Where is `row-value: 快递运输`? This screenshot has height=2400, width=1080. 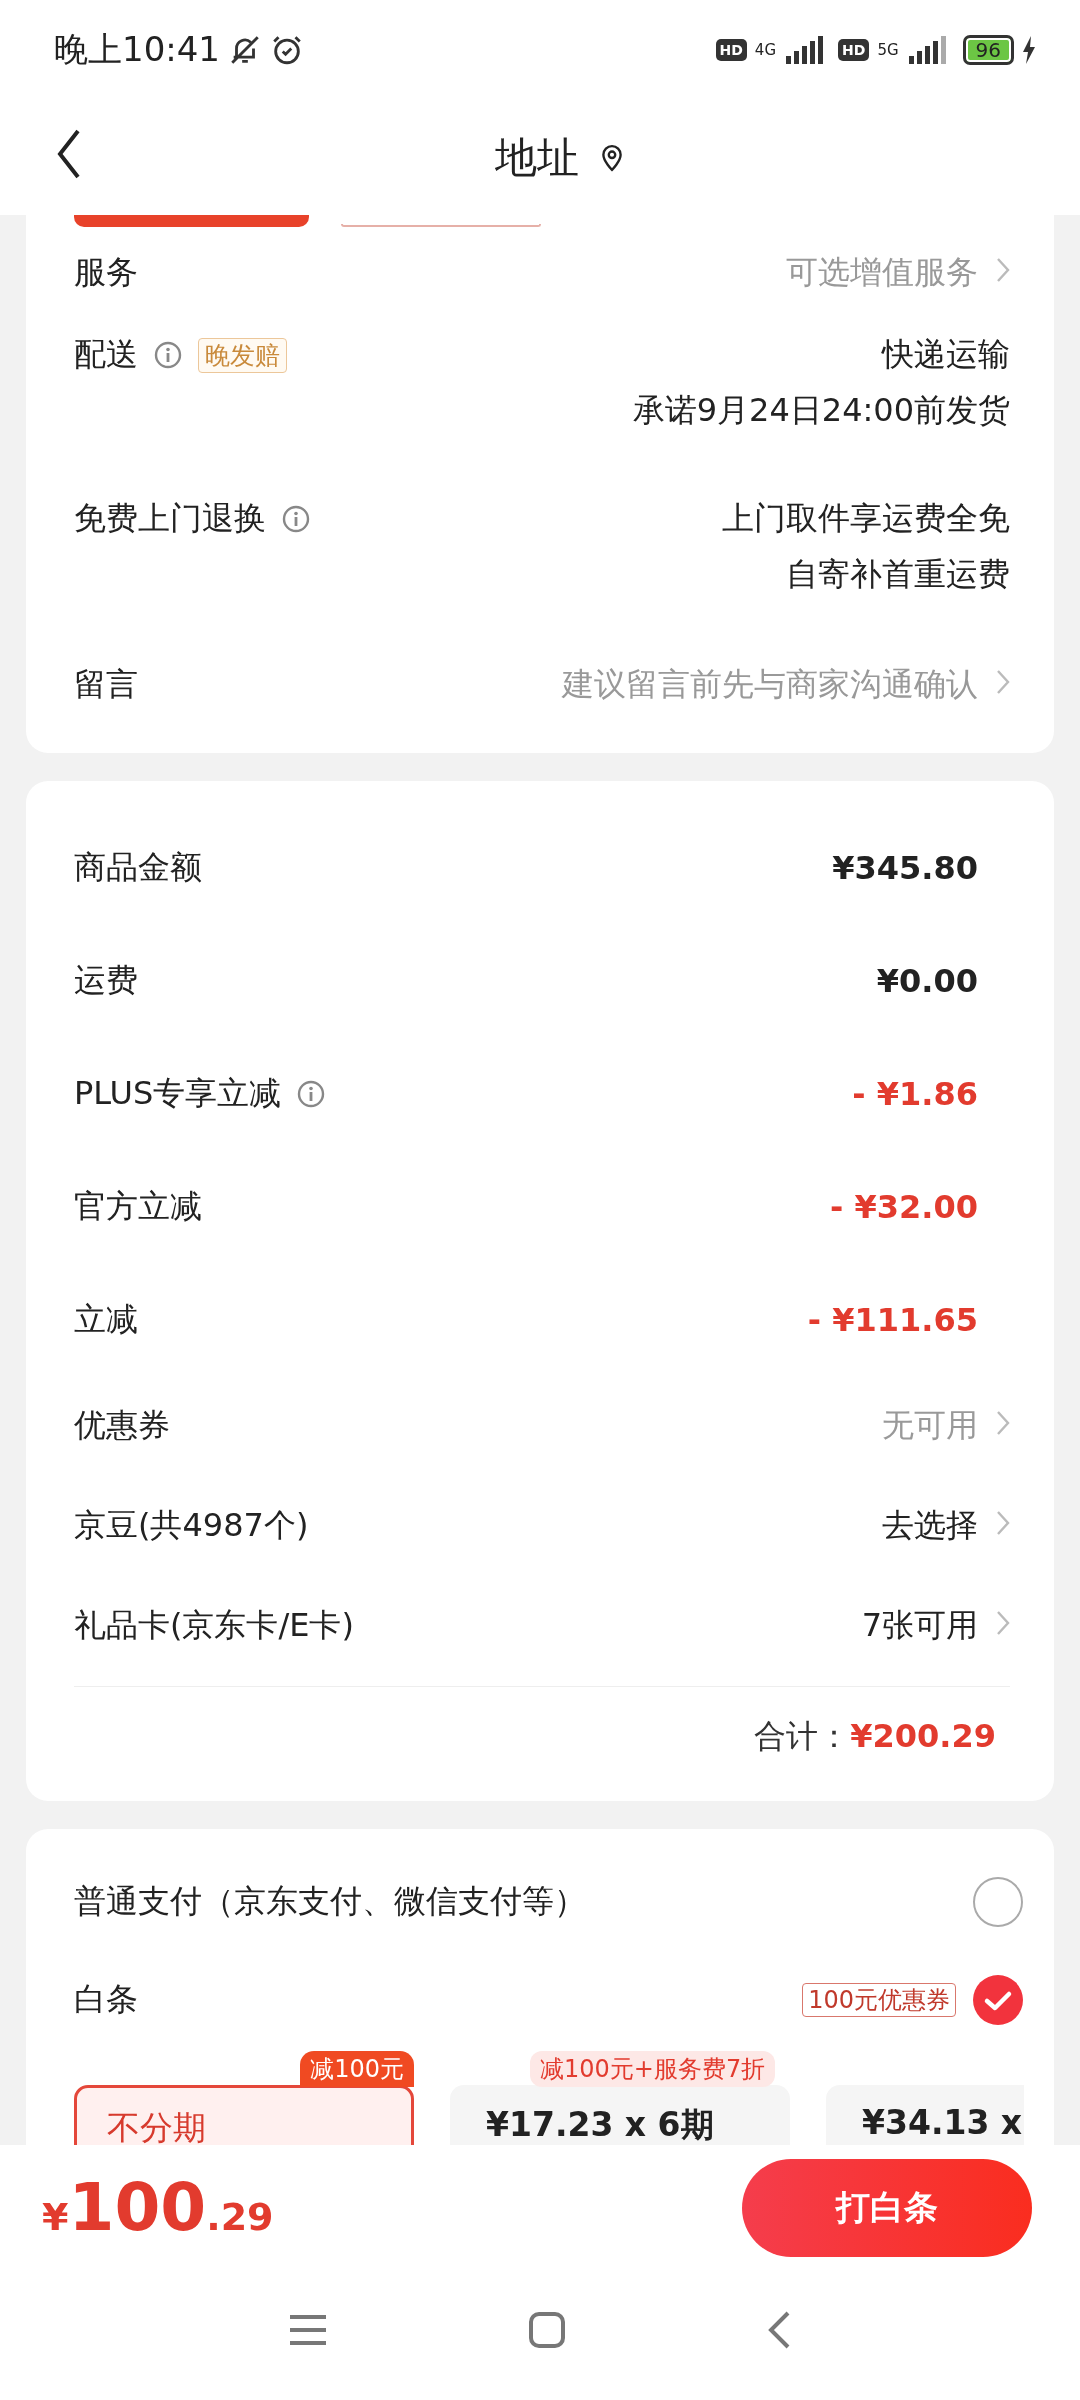 row-value: 快递运输 is located at coordinates (946, 354).